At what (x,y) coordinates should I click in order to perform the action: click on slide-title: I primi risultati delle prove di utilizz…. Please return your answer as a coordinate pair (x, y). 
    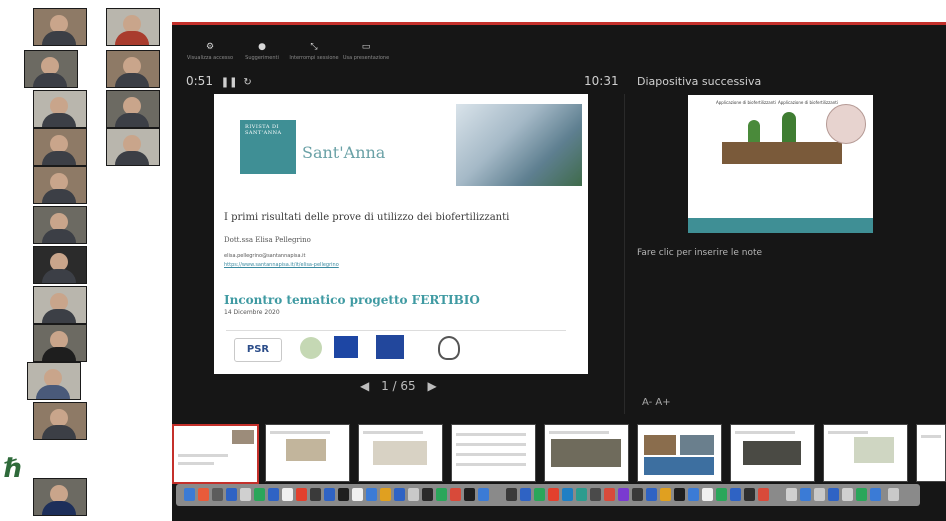
    Looking at the image, I should click on (367, 217).